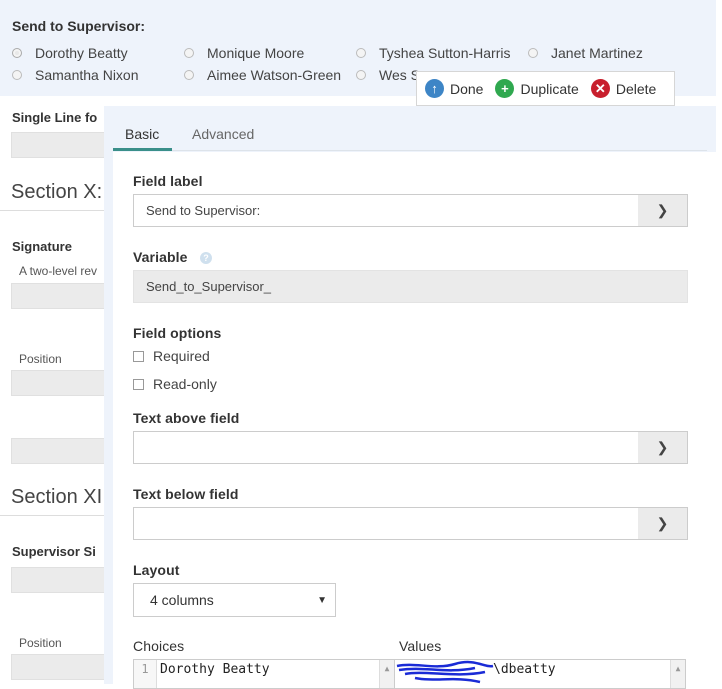 The image size is (722, 689). What do you see at coordinates (386, 447) in the screenshot?
I see `text-above-input` at bounding box center [386, 447].